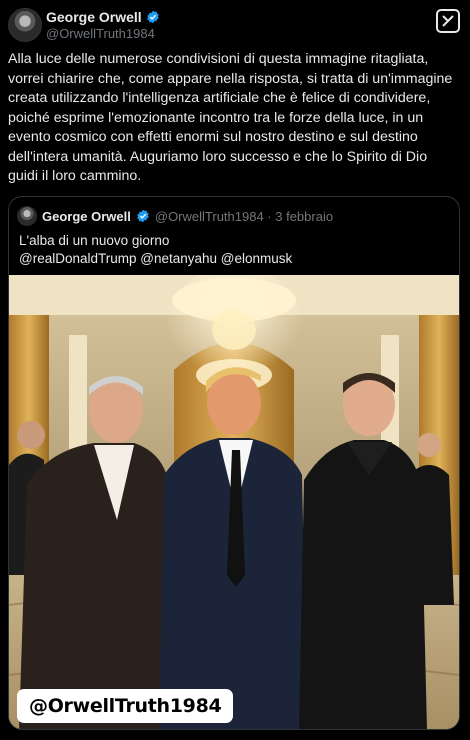 This screenshot has height=740, width=470. What do you see at coordinates (94, 240) in the screenshot?
I see `quoted-text: L'alba di un nuovo giorno` at bounding box center [94, 240].